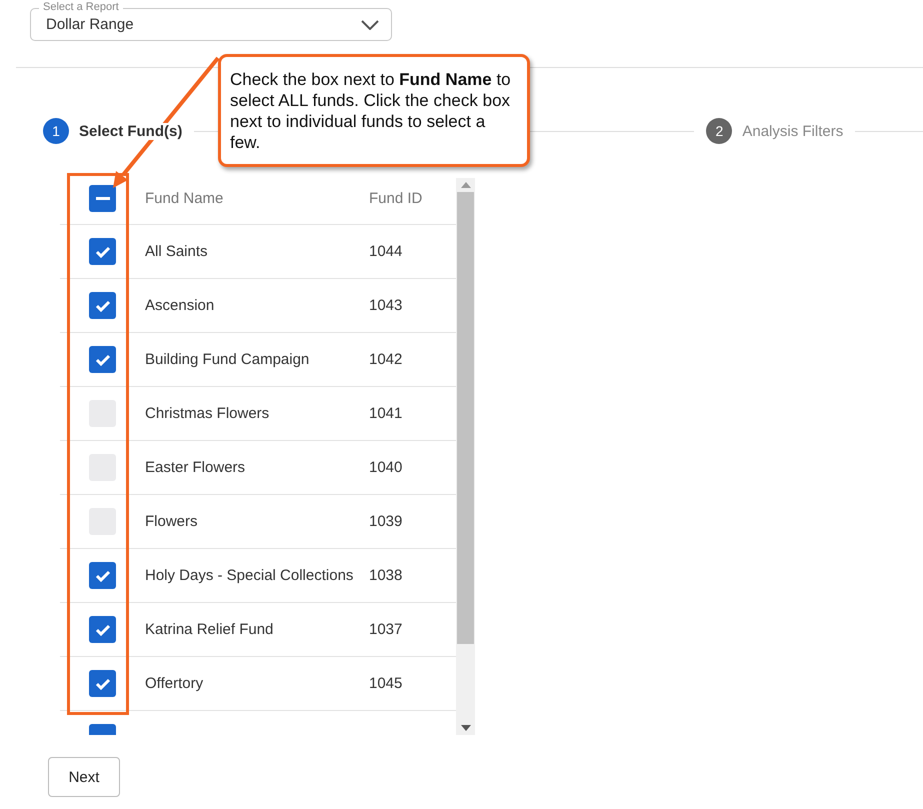  What do you see at coordinates (209, 629) in the screenshot?
I see `fund-name: Katrina Relief Fund` at bounding box center [209, 629].